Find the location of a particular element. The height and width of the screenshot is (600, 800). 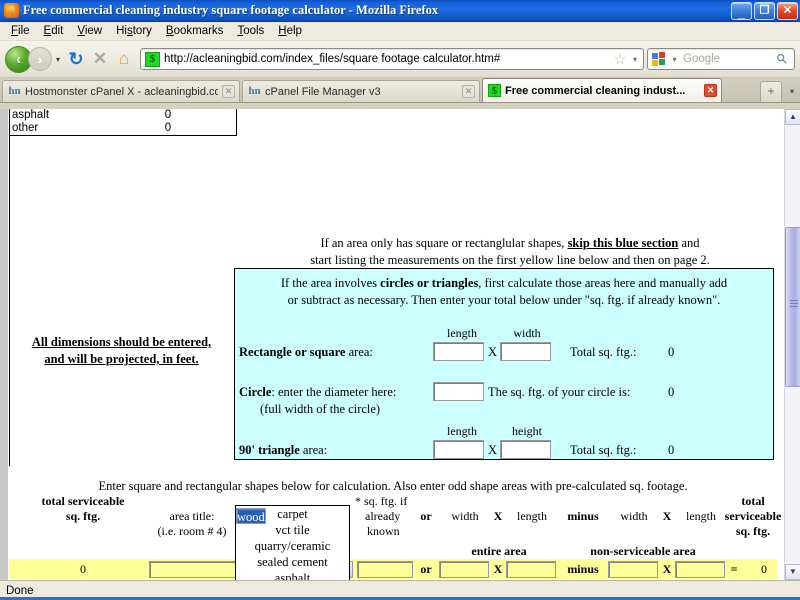

rect-label-rest: area: is located at coordinates (359, 352).